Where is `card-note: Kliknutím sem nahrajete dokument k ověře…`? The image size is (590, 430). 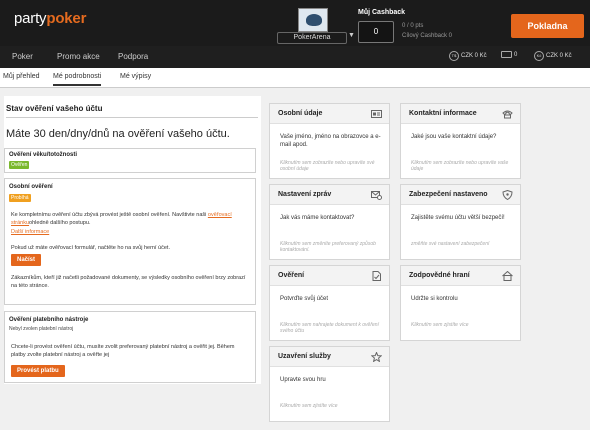
card-note: Kliknutím sem nahrajete dokument k ověře… is located at coordinates (329, 328).